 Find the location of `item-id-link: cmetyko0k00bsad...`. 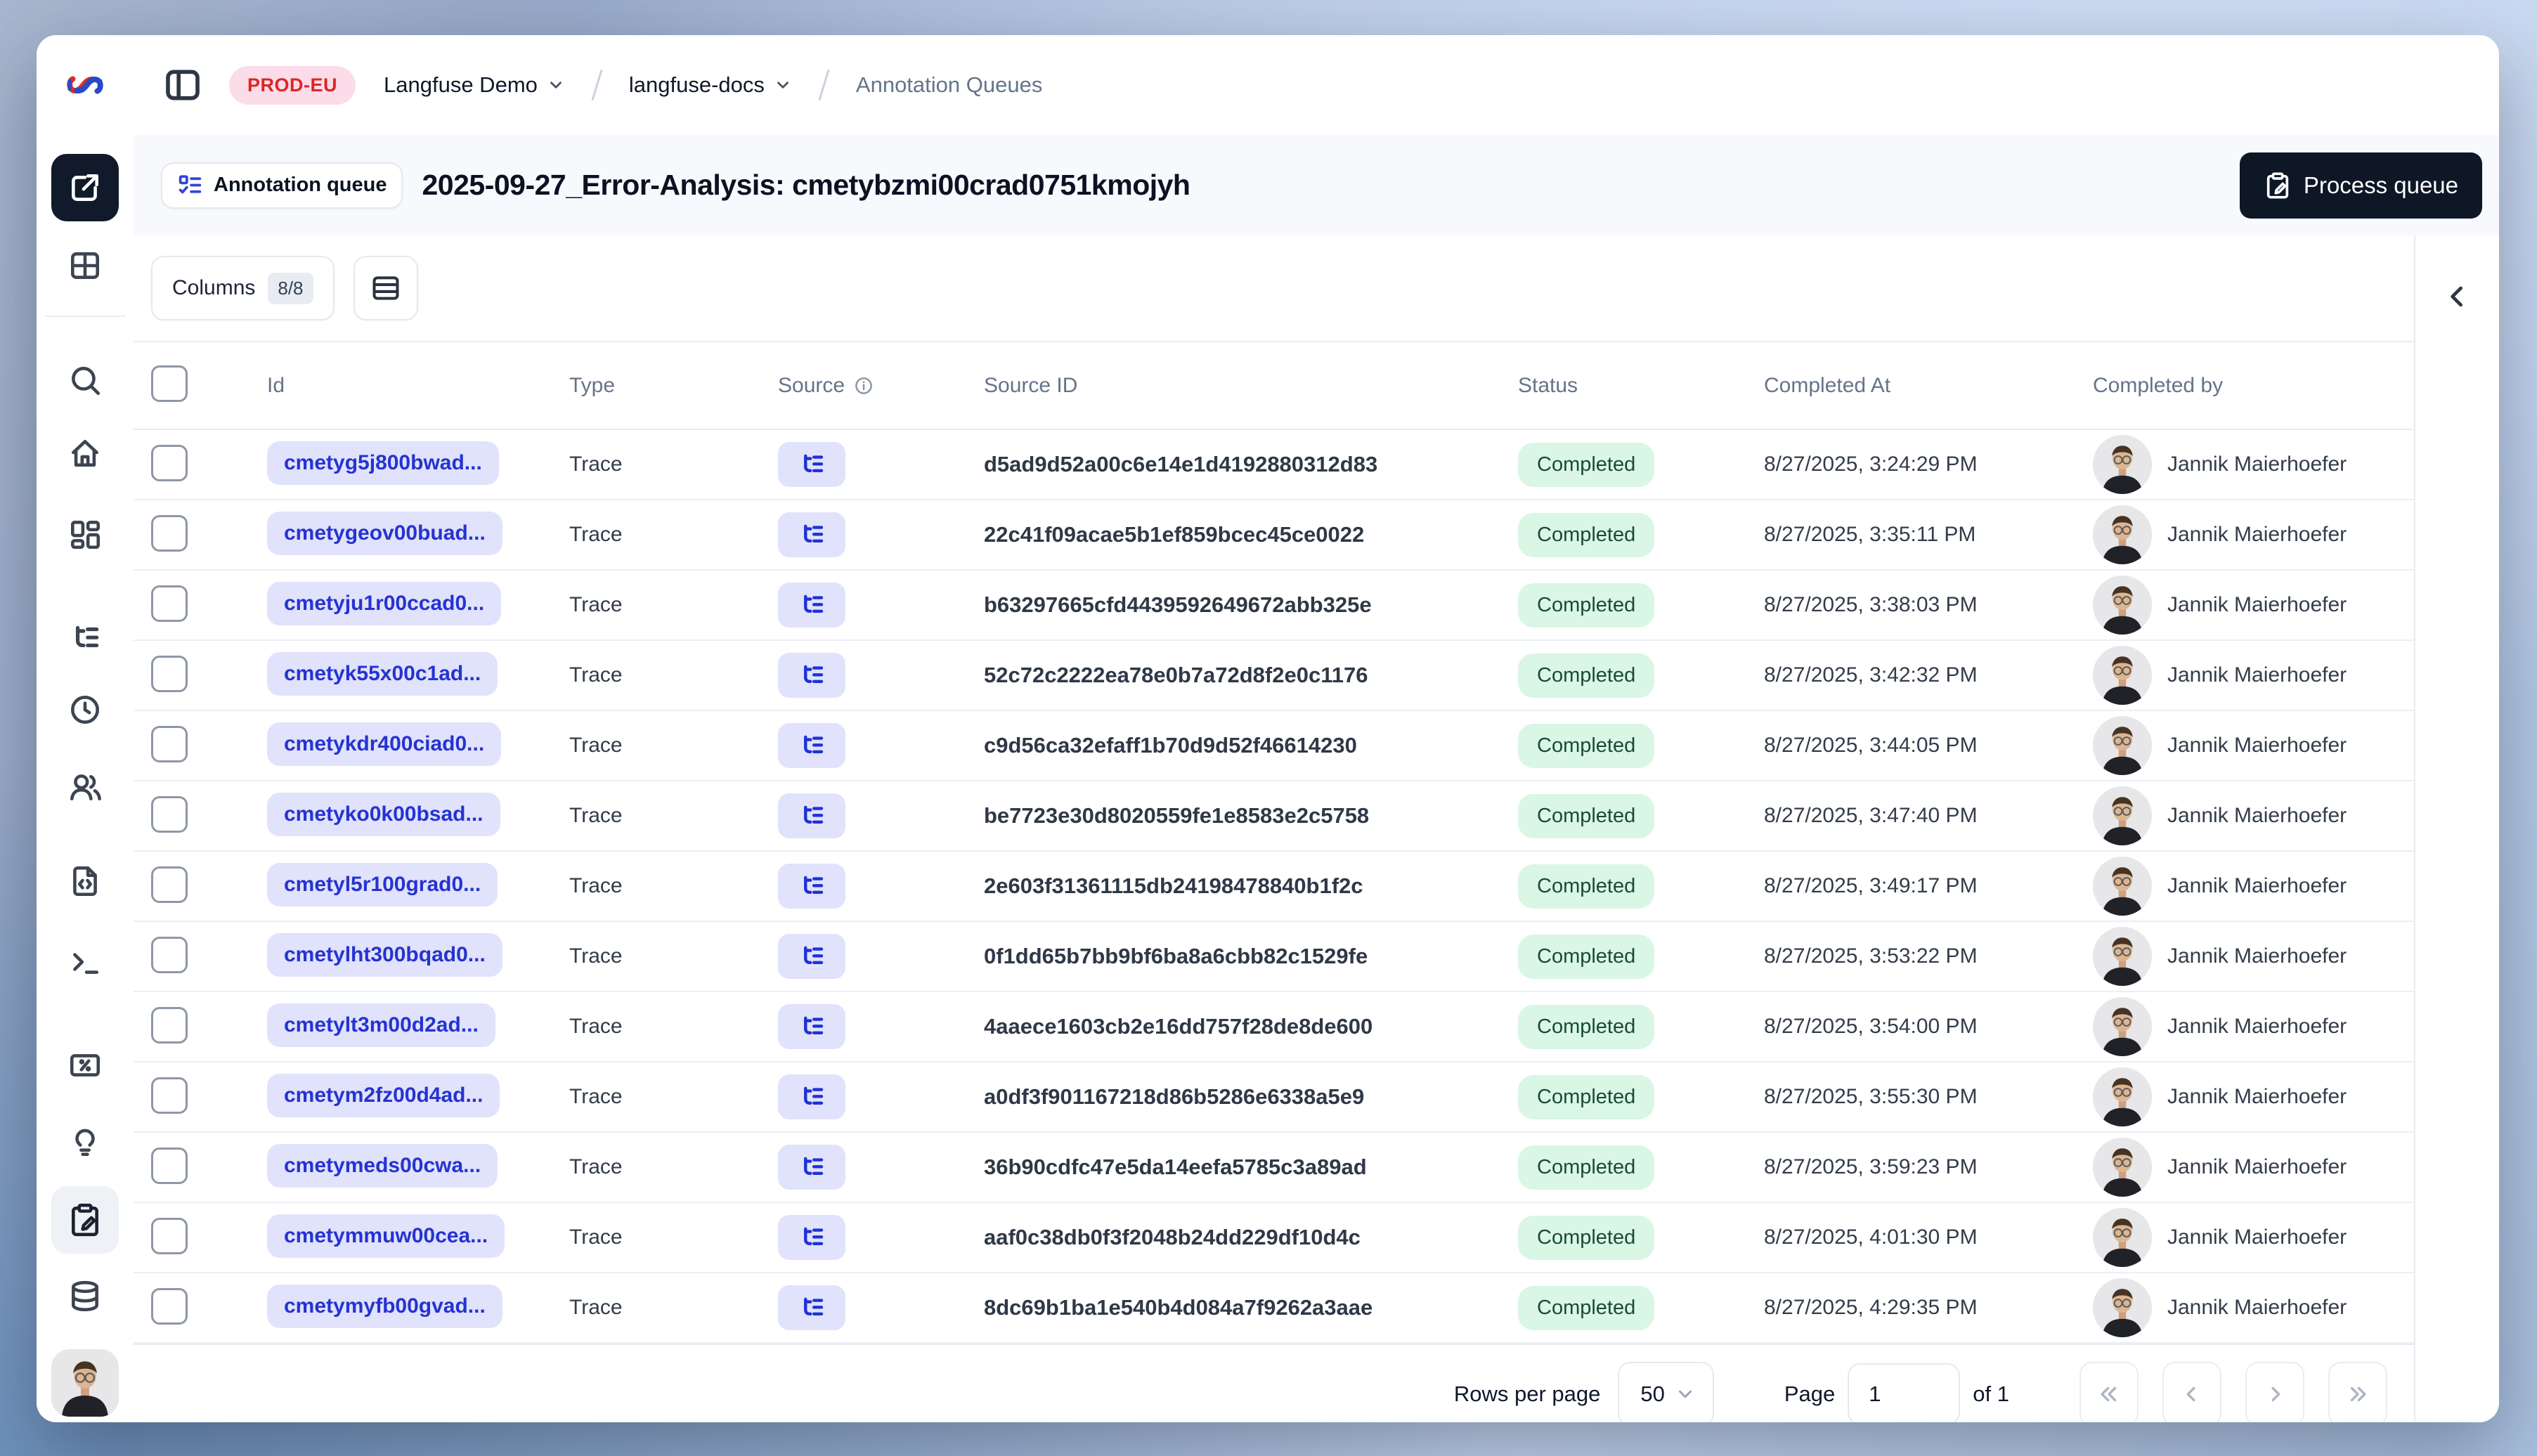

item-id-link: cmetyko0k00bsad... is located at coordinates (384, 814).